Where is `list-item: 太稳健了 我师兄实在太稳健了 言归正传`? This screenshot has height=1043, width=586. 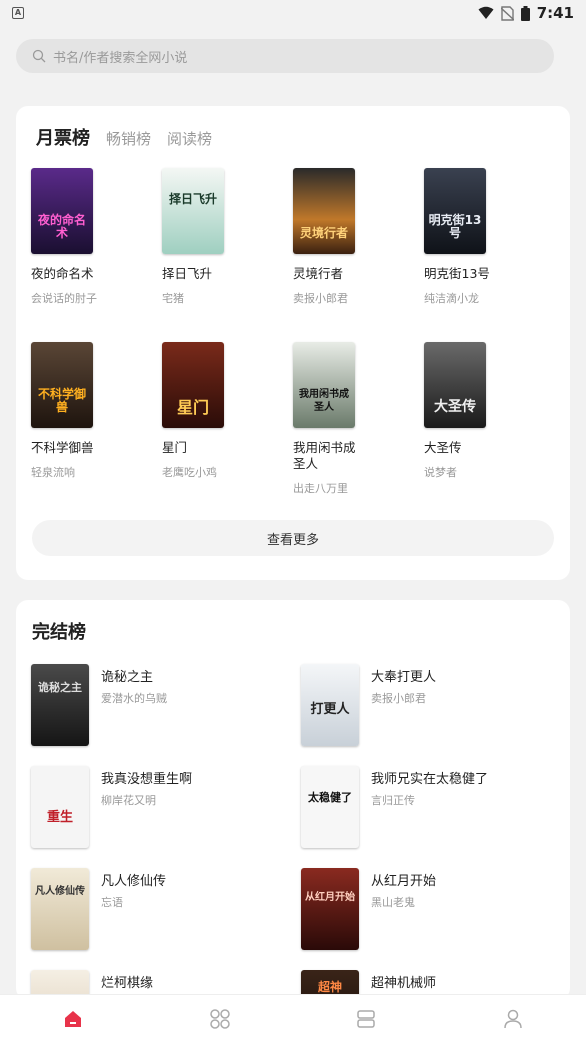 list-item: 太稳健了 我师兄实在太稳健了 言归正传 is located at coordinates (431, 808).